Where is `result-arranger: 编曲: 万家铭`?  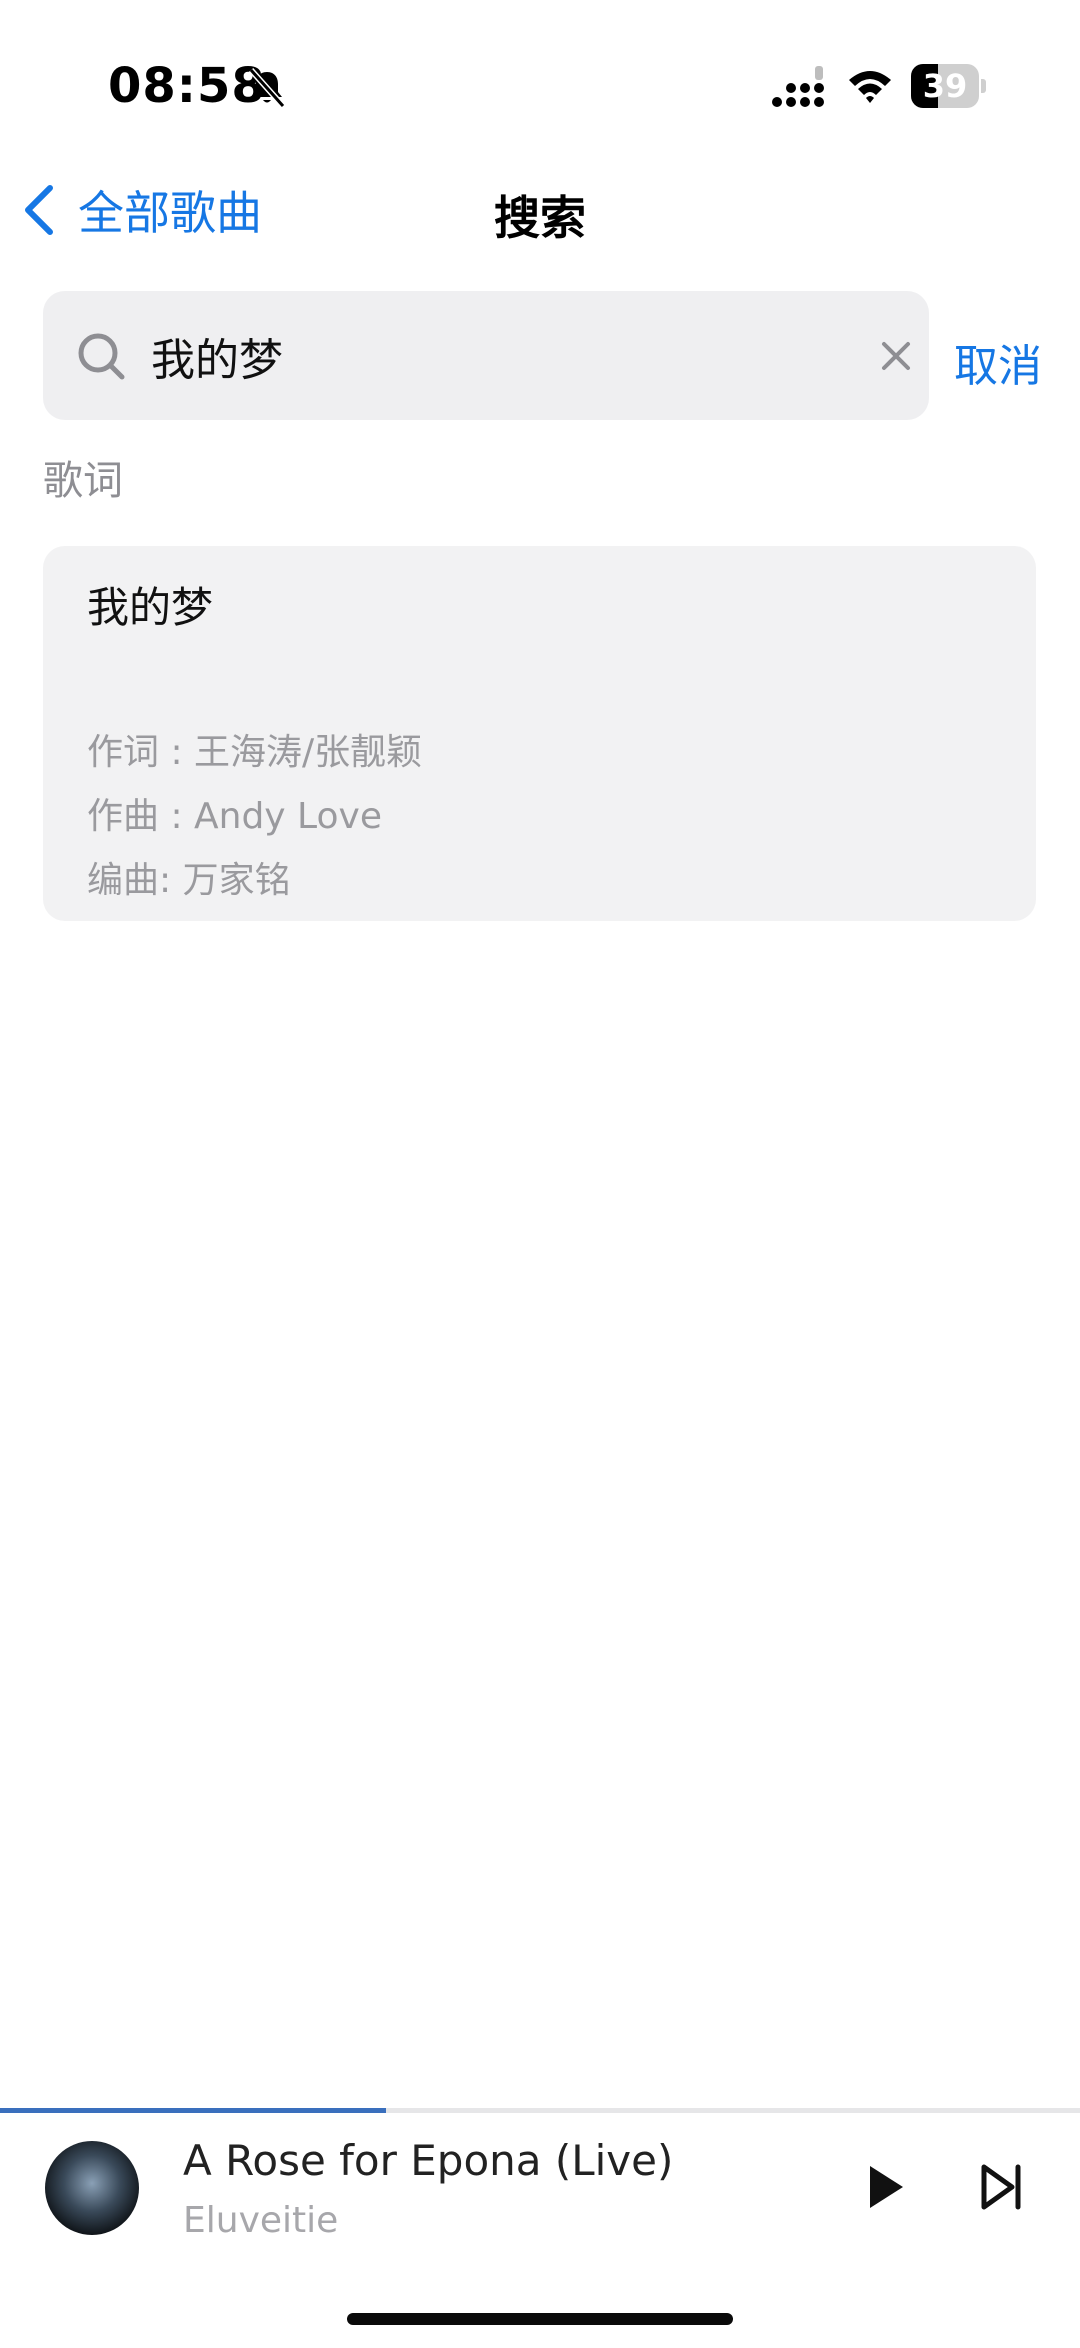
result-arranger: 编曲: 万家铭 is located at coordinates (189, 880).